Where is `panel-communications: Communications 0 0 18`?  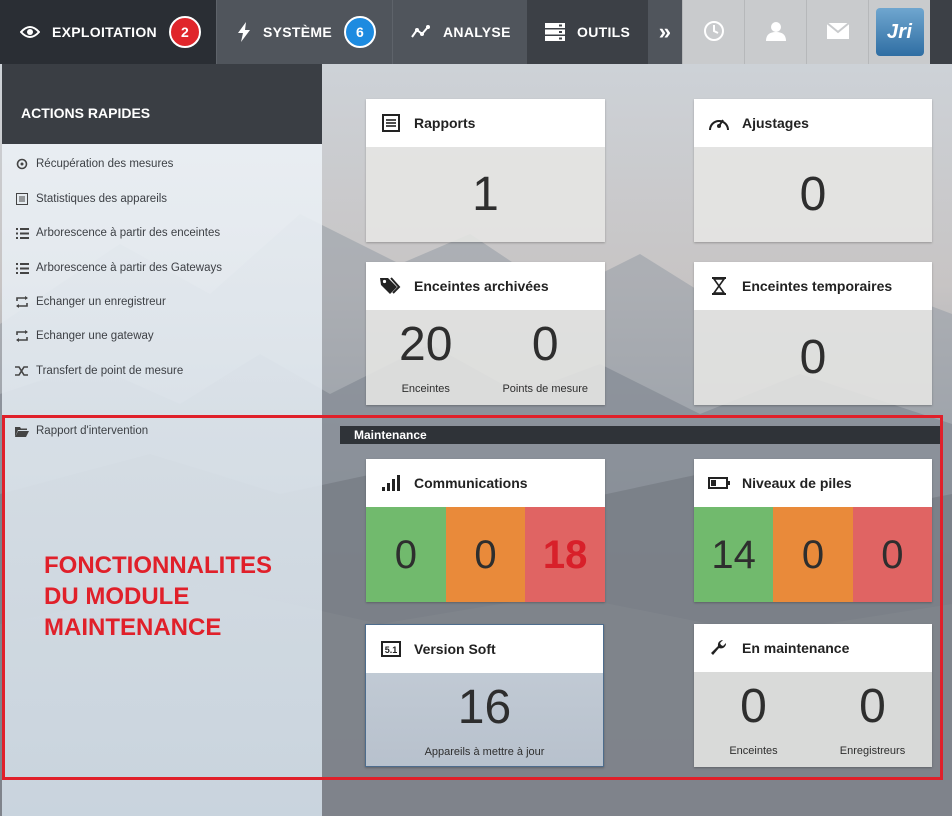 panel-communications: Communications 0 0 18 is located at coordinates (486, 530).